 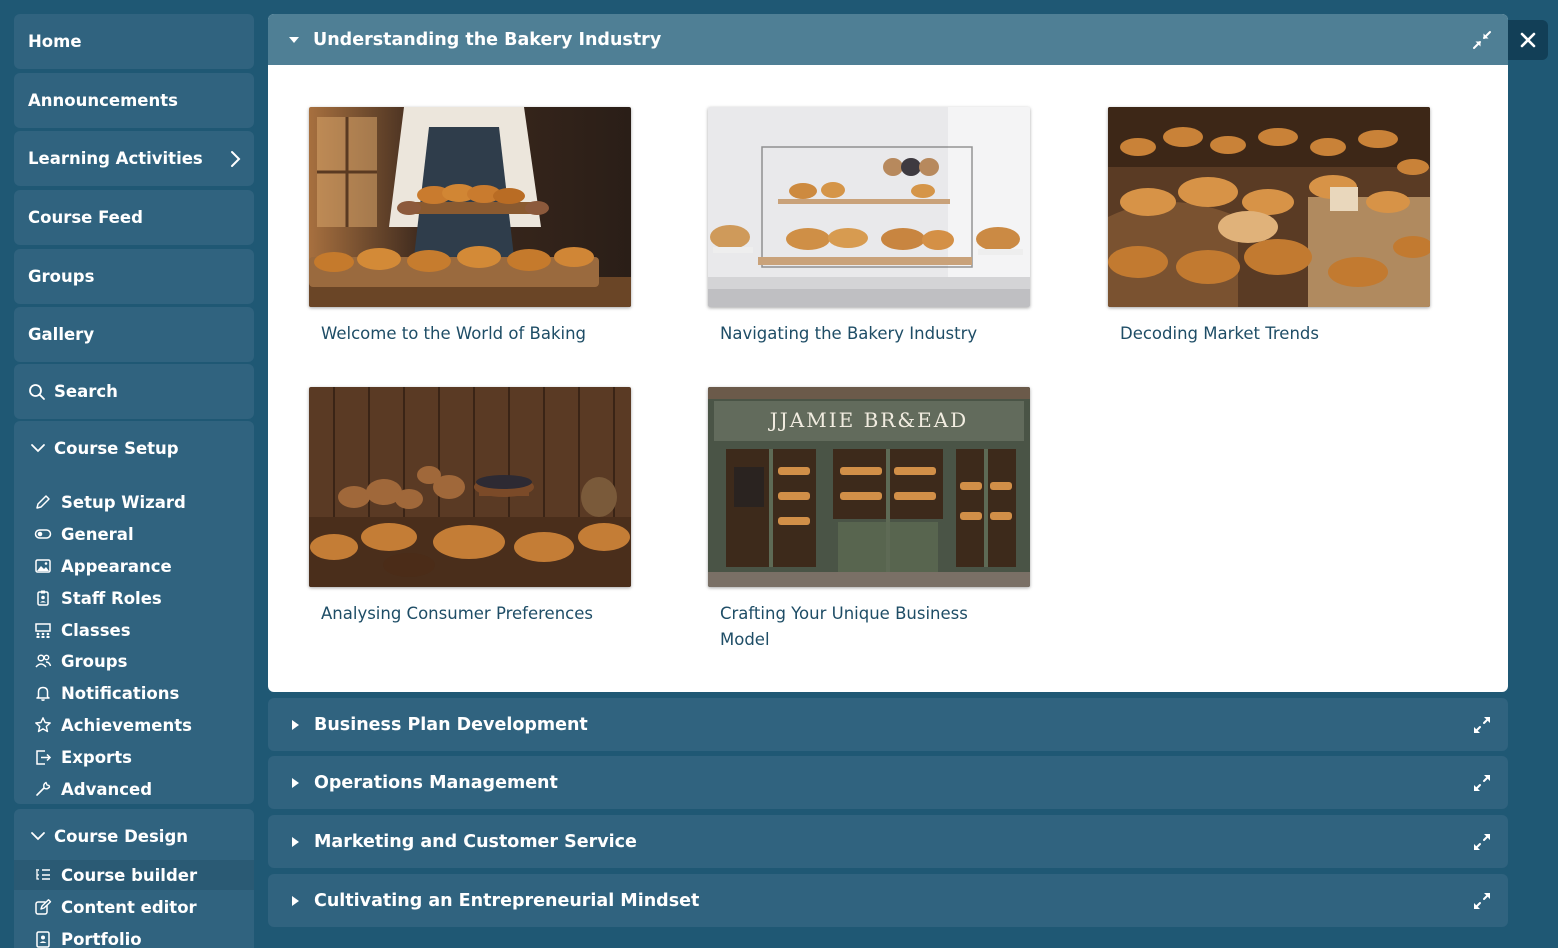 I want to click on setup-item-label: Exports, so click(x=96, y=757).